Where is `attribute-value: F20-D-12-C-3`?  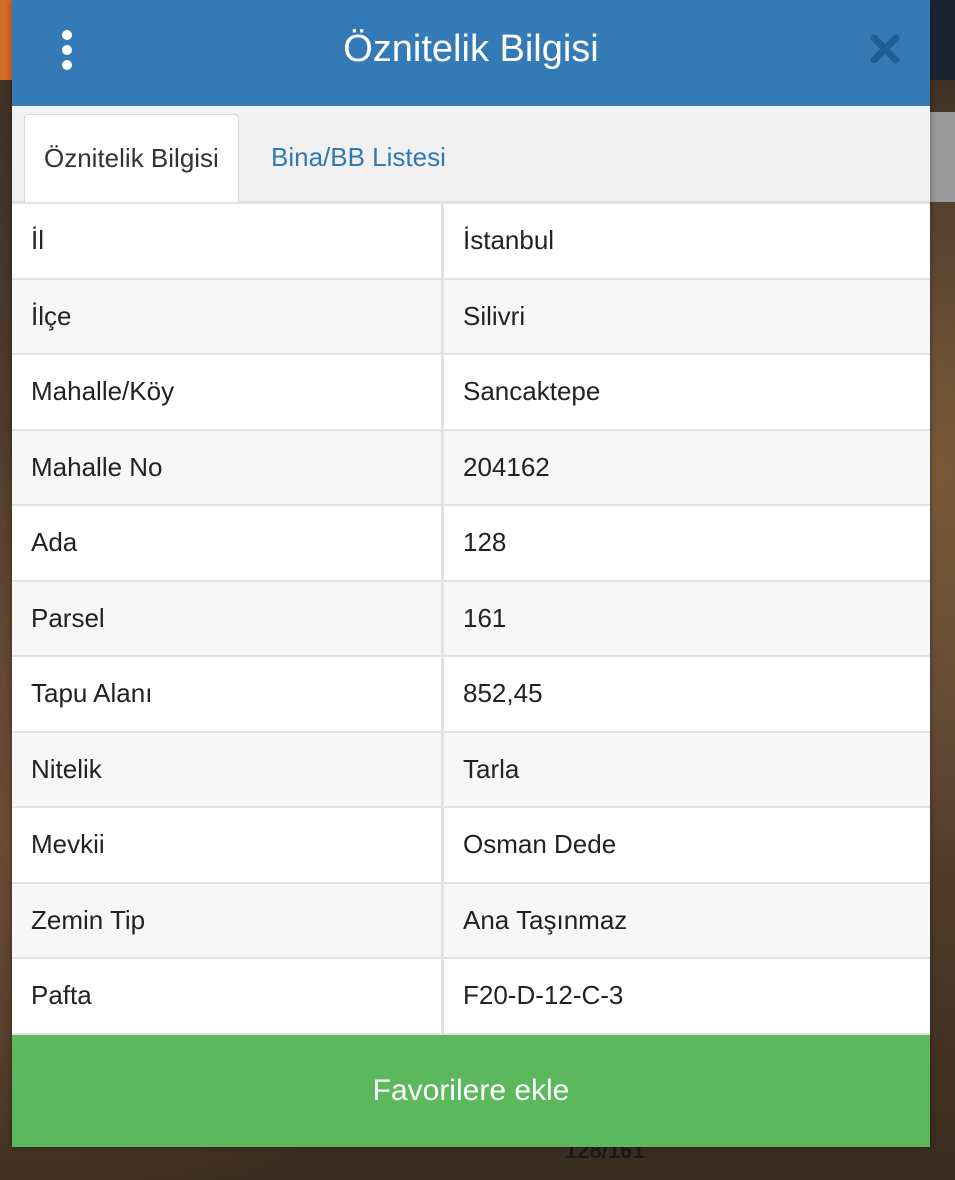 attribute-value: F20-D-12-C-3 is located at coordinates (687, 996).